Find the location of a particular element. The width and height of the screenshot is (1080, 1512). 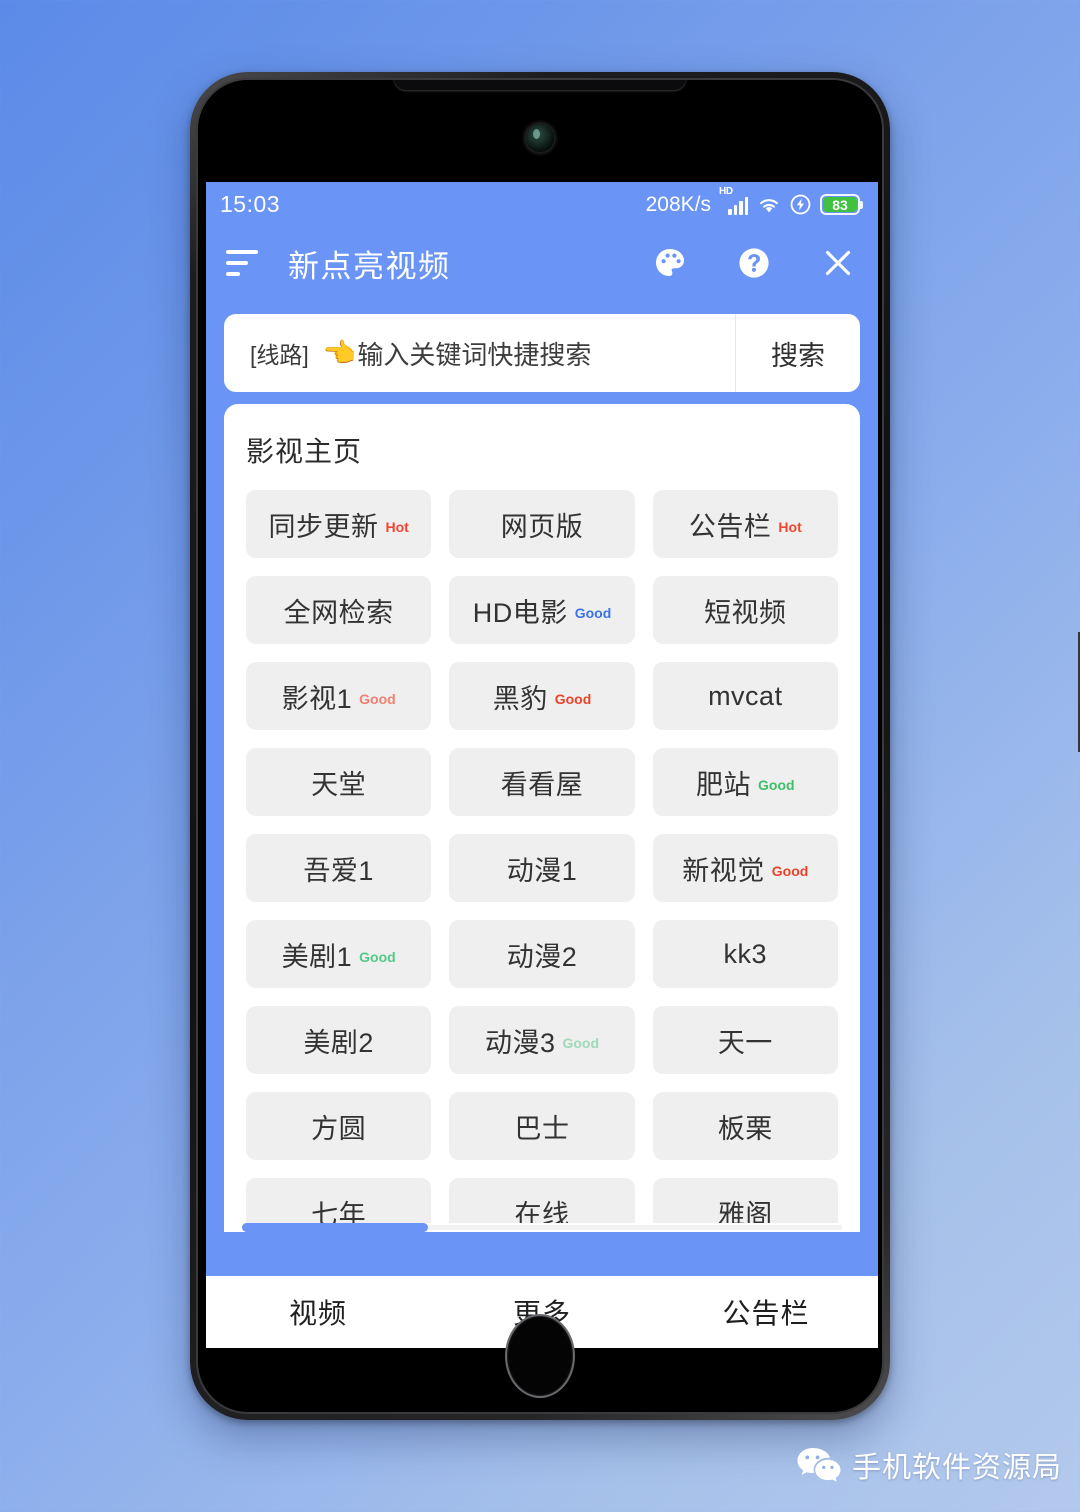

site-tile-label: 方圆 is located at coordinates (339, 1128).